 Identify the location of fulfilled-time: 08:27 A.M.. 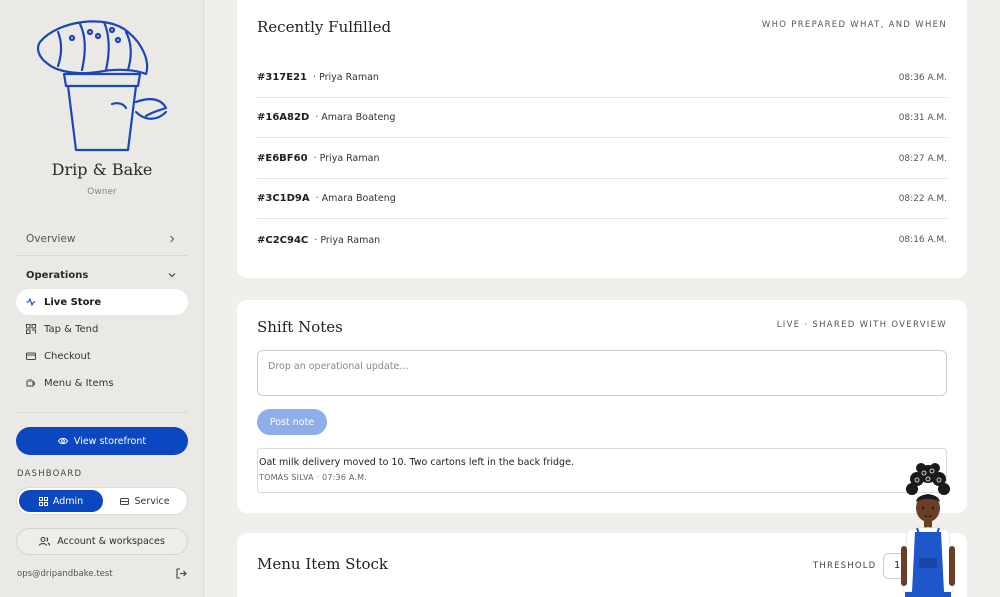
(922, 158).